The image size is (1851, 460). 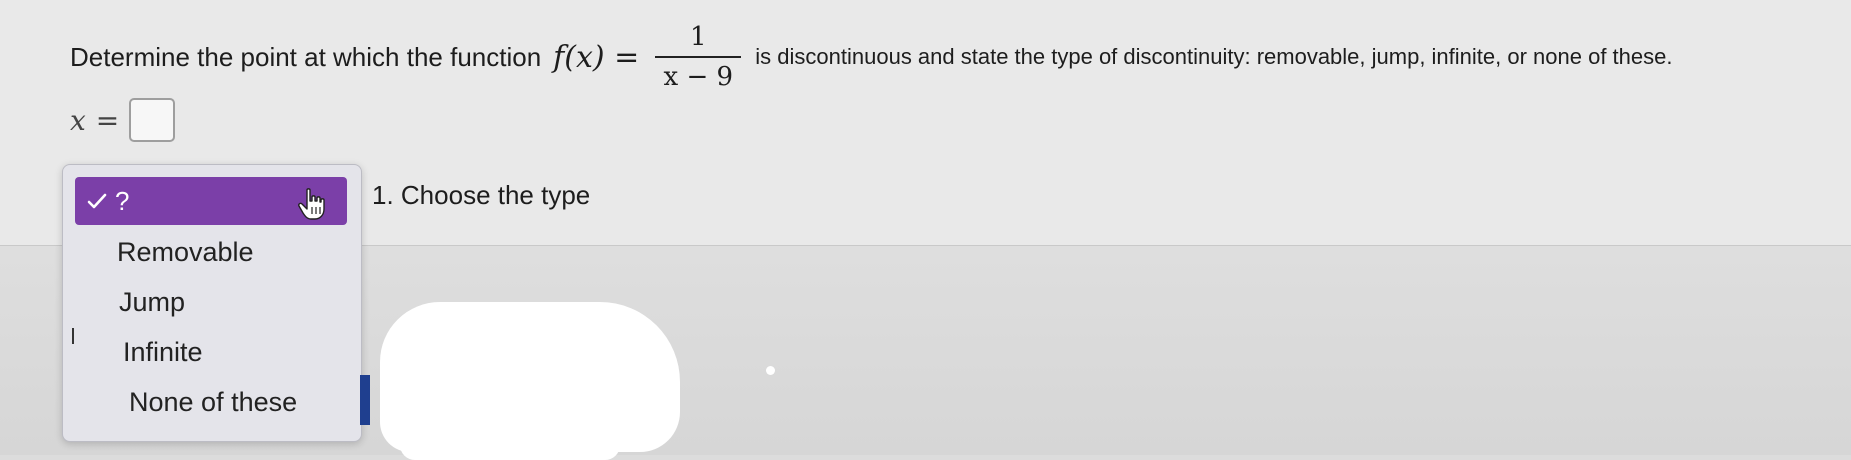 I want to click on dropdown-option-jump: Jump, so click(x=152, y=302).